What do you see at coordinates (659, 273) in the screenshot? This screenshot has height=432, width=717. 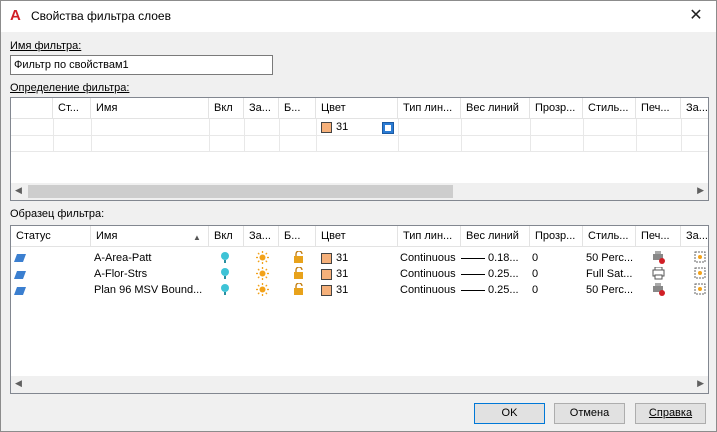 I see `printer-icon` at bounding box center [659, 273].